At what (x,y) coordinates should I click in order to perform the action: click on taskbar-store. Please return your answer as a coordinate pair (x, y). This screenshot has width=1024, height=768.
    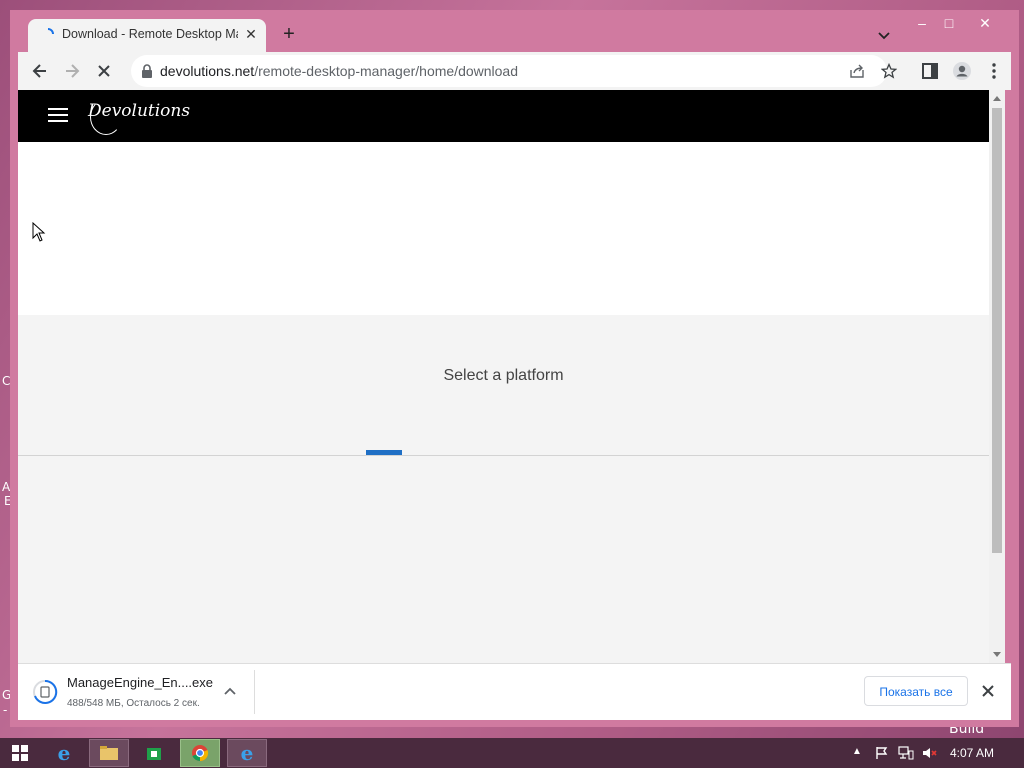
    Looking at the image, I should click on (154, 753).